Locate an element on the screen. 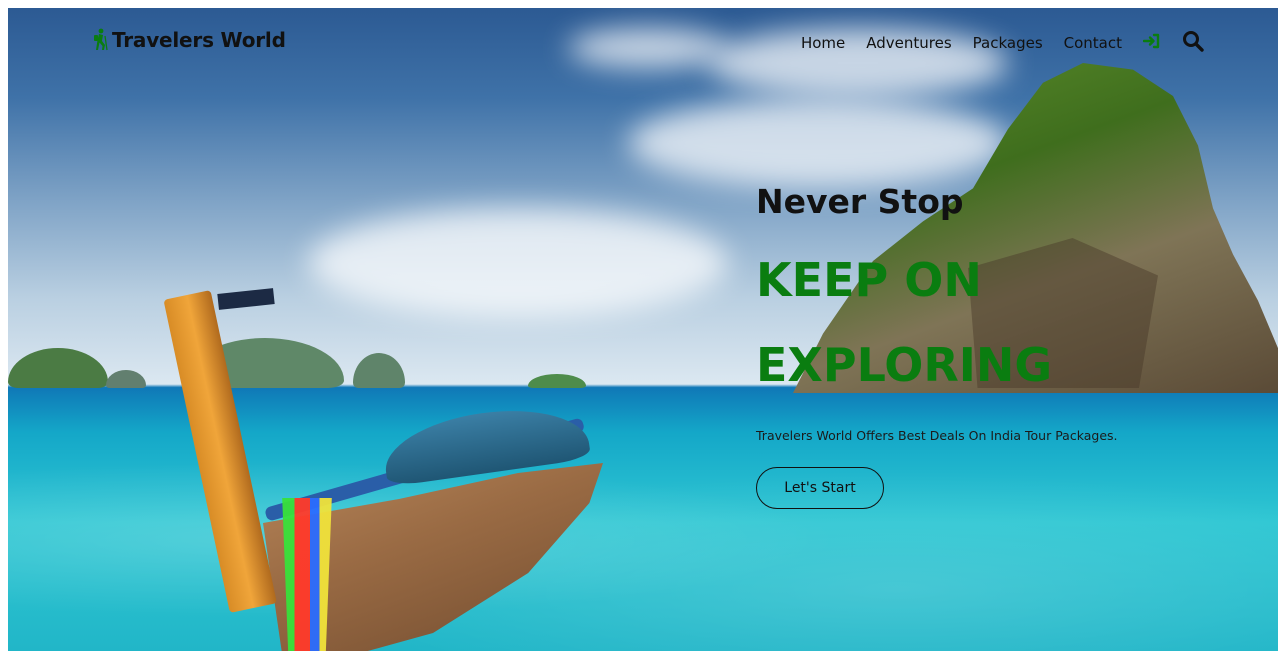  nav-link-packages: Packages is located at coordinates (1008, 43).